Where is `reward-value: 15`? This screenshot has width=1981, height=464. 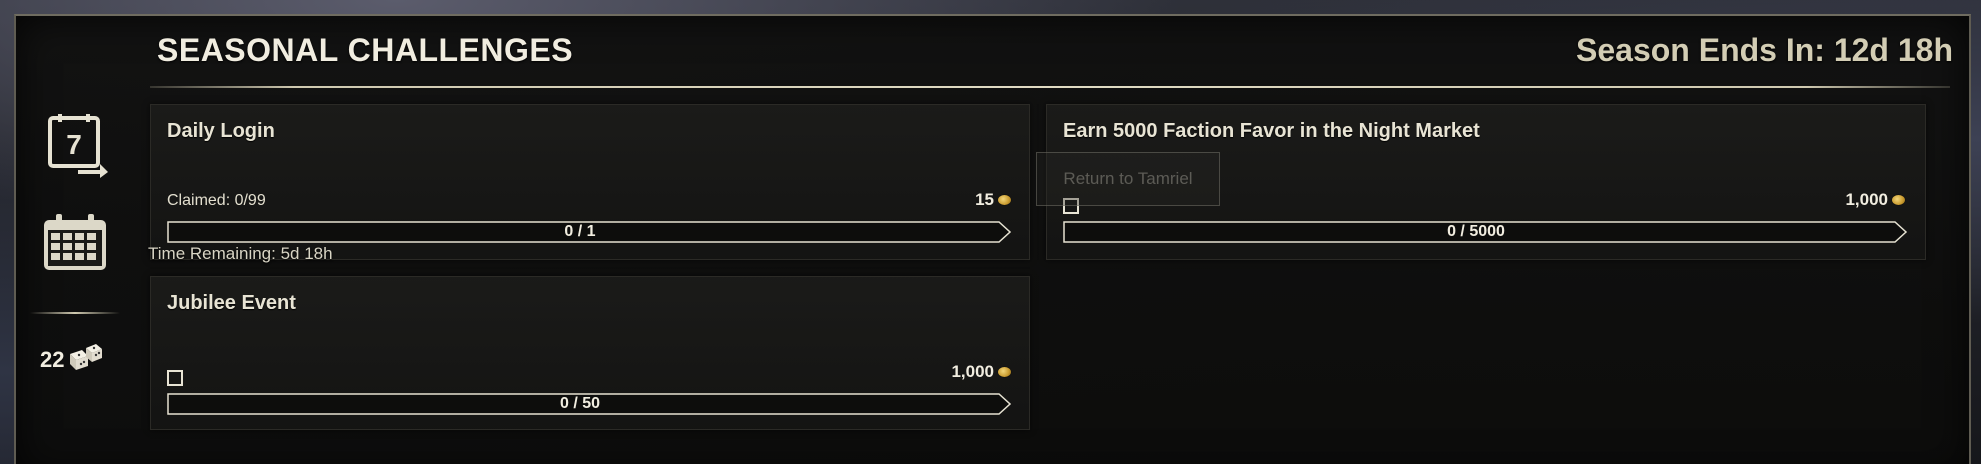
reward-value: 15 is located at coordinates (984, 199).